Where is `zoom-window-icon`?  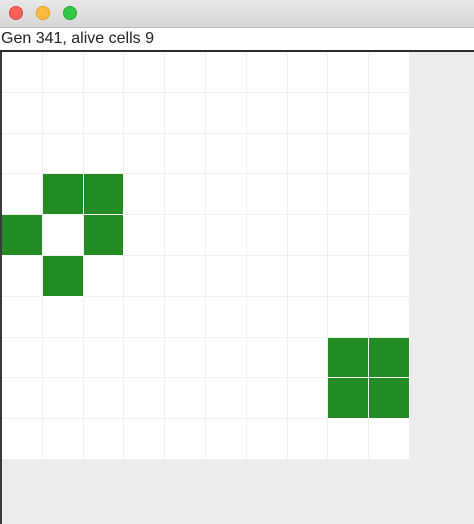
zoom-window-icon is located at coordinates (70, 13).